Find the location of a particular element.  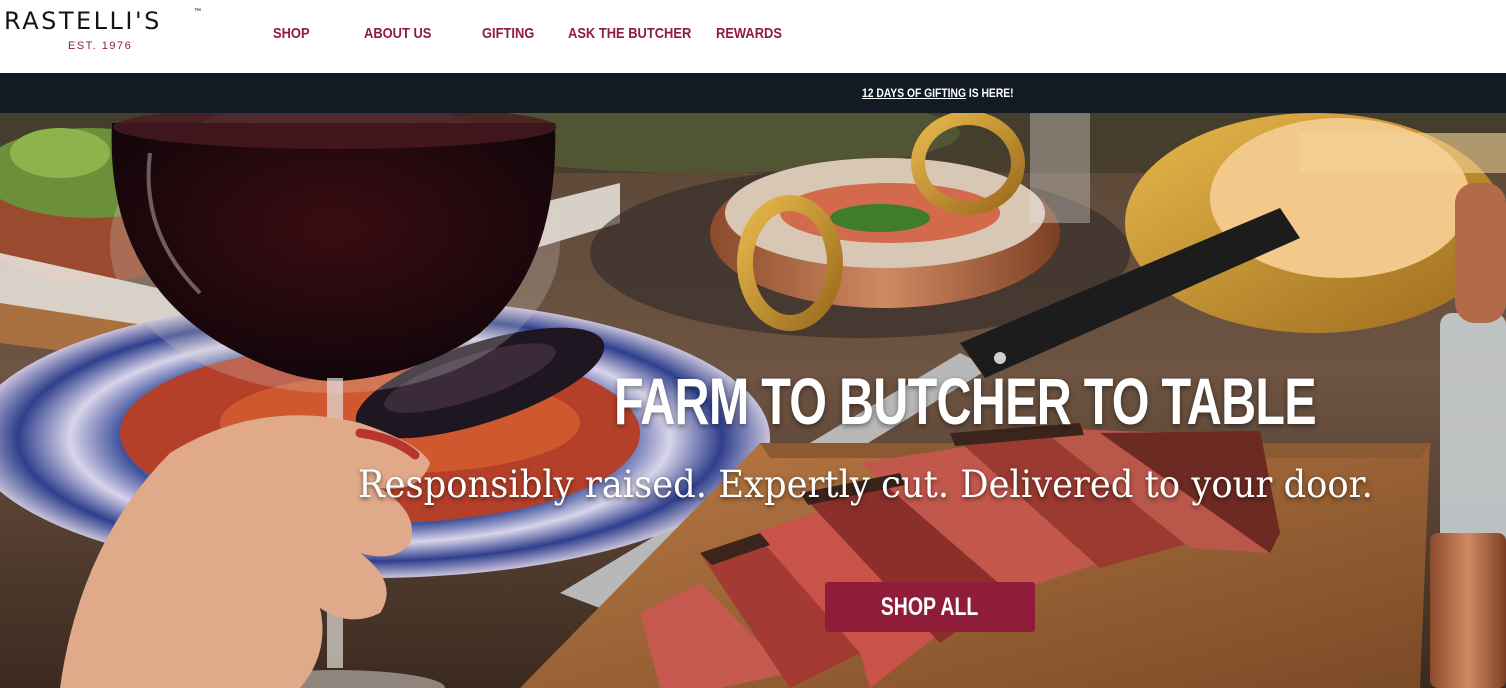

nav-gifting: GIFTING is located at coordinates (508, 34).